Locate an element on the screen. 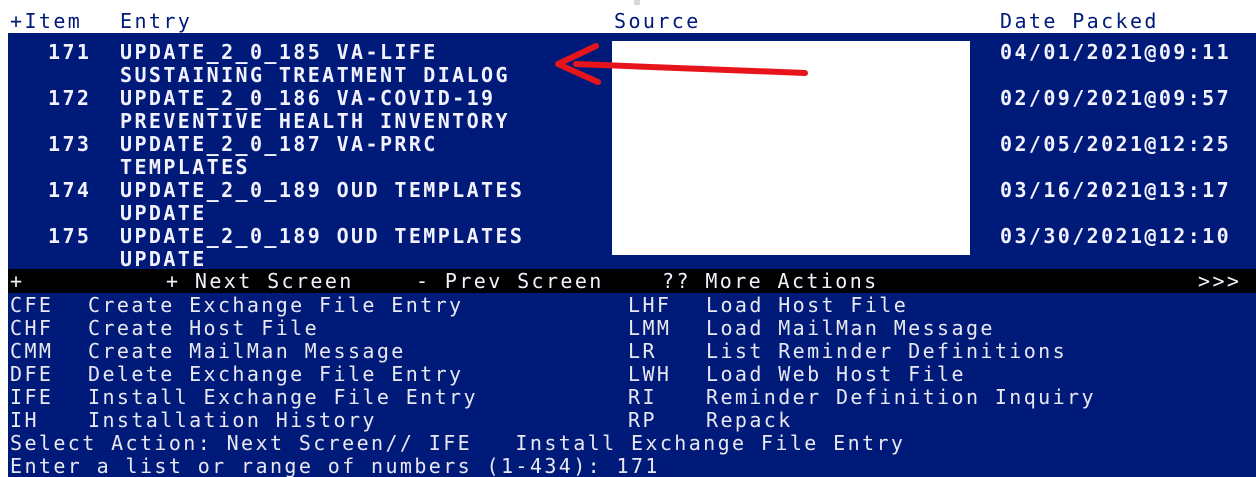 This screenshot has width=1256, height=477. date-packed: 04/01/2021@09:11 is located at coordinates (1116, 52).